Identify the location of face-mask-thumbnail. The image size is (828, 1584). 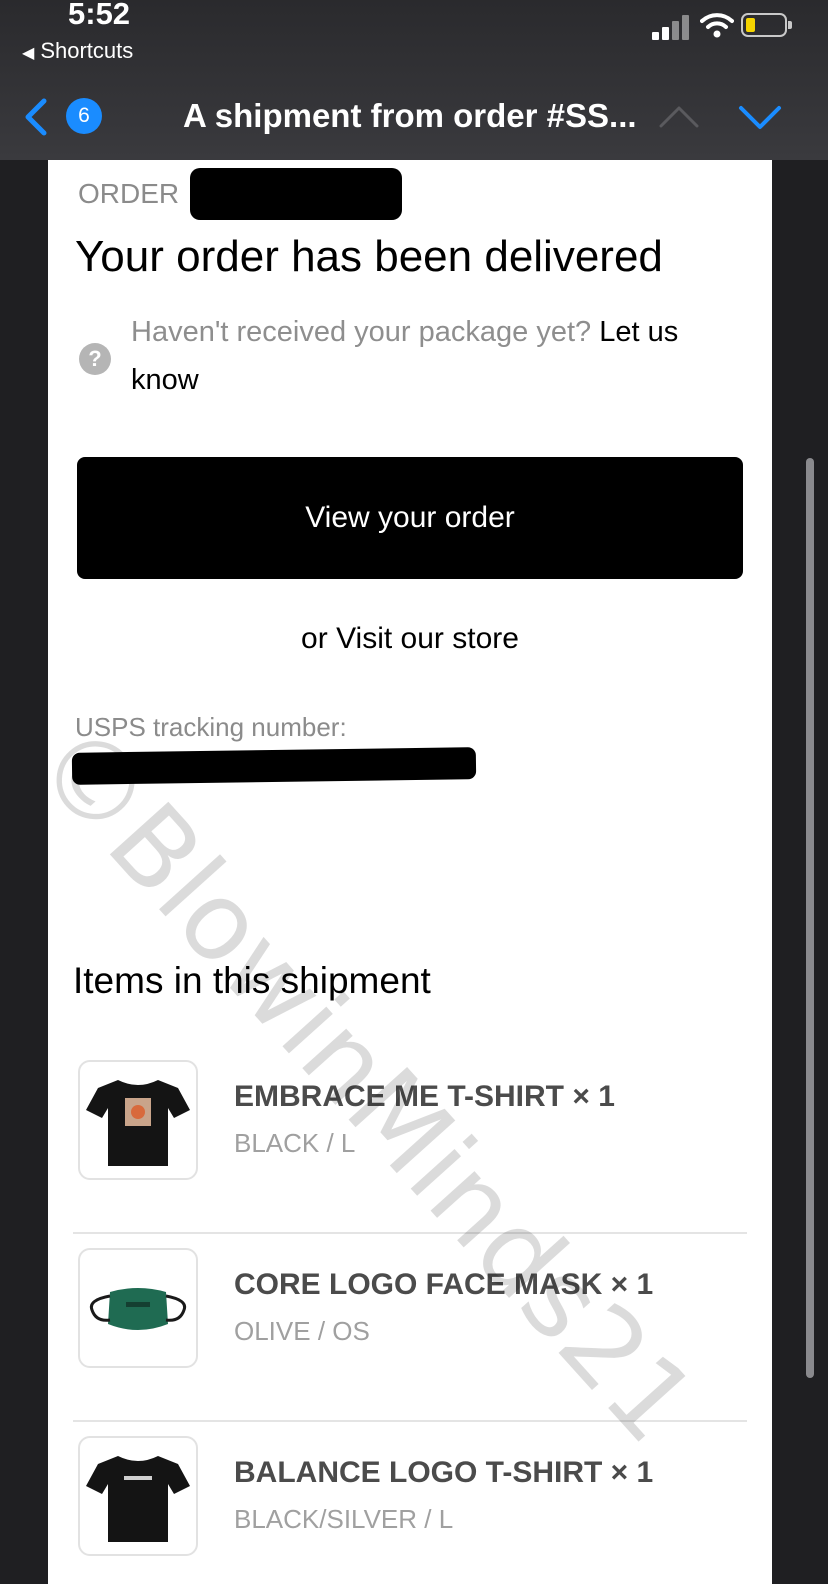
(138, 1308).